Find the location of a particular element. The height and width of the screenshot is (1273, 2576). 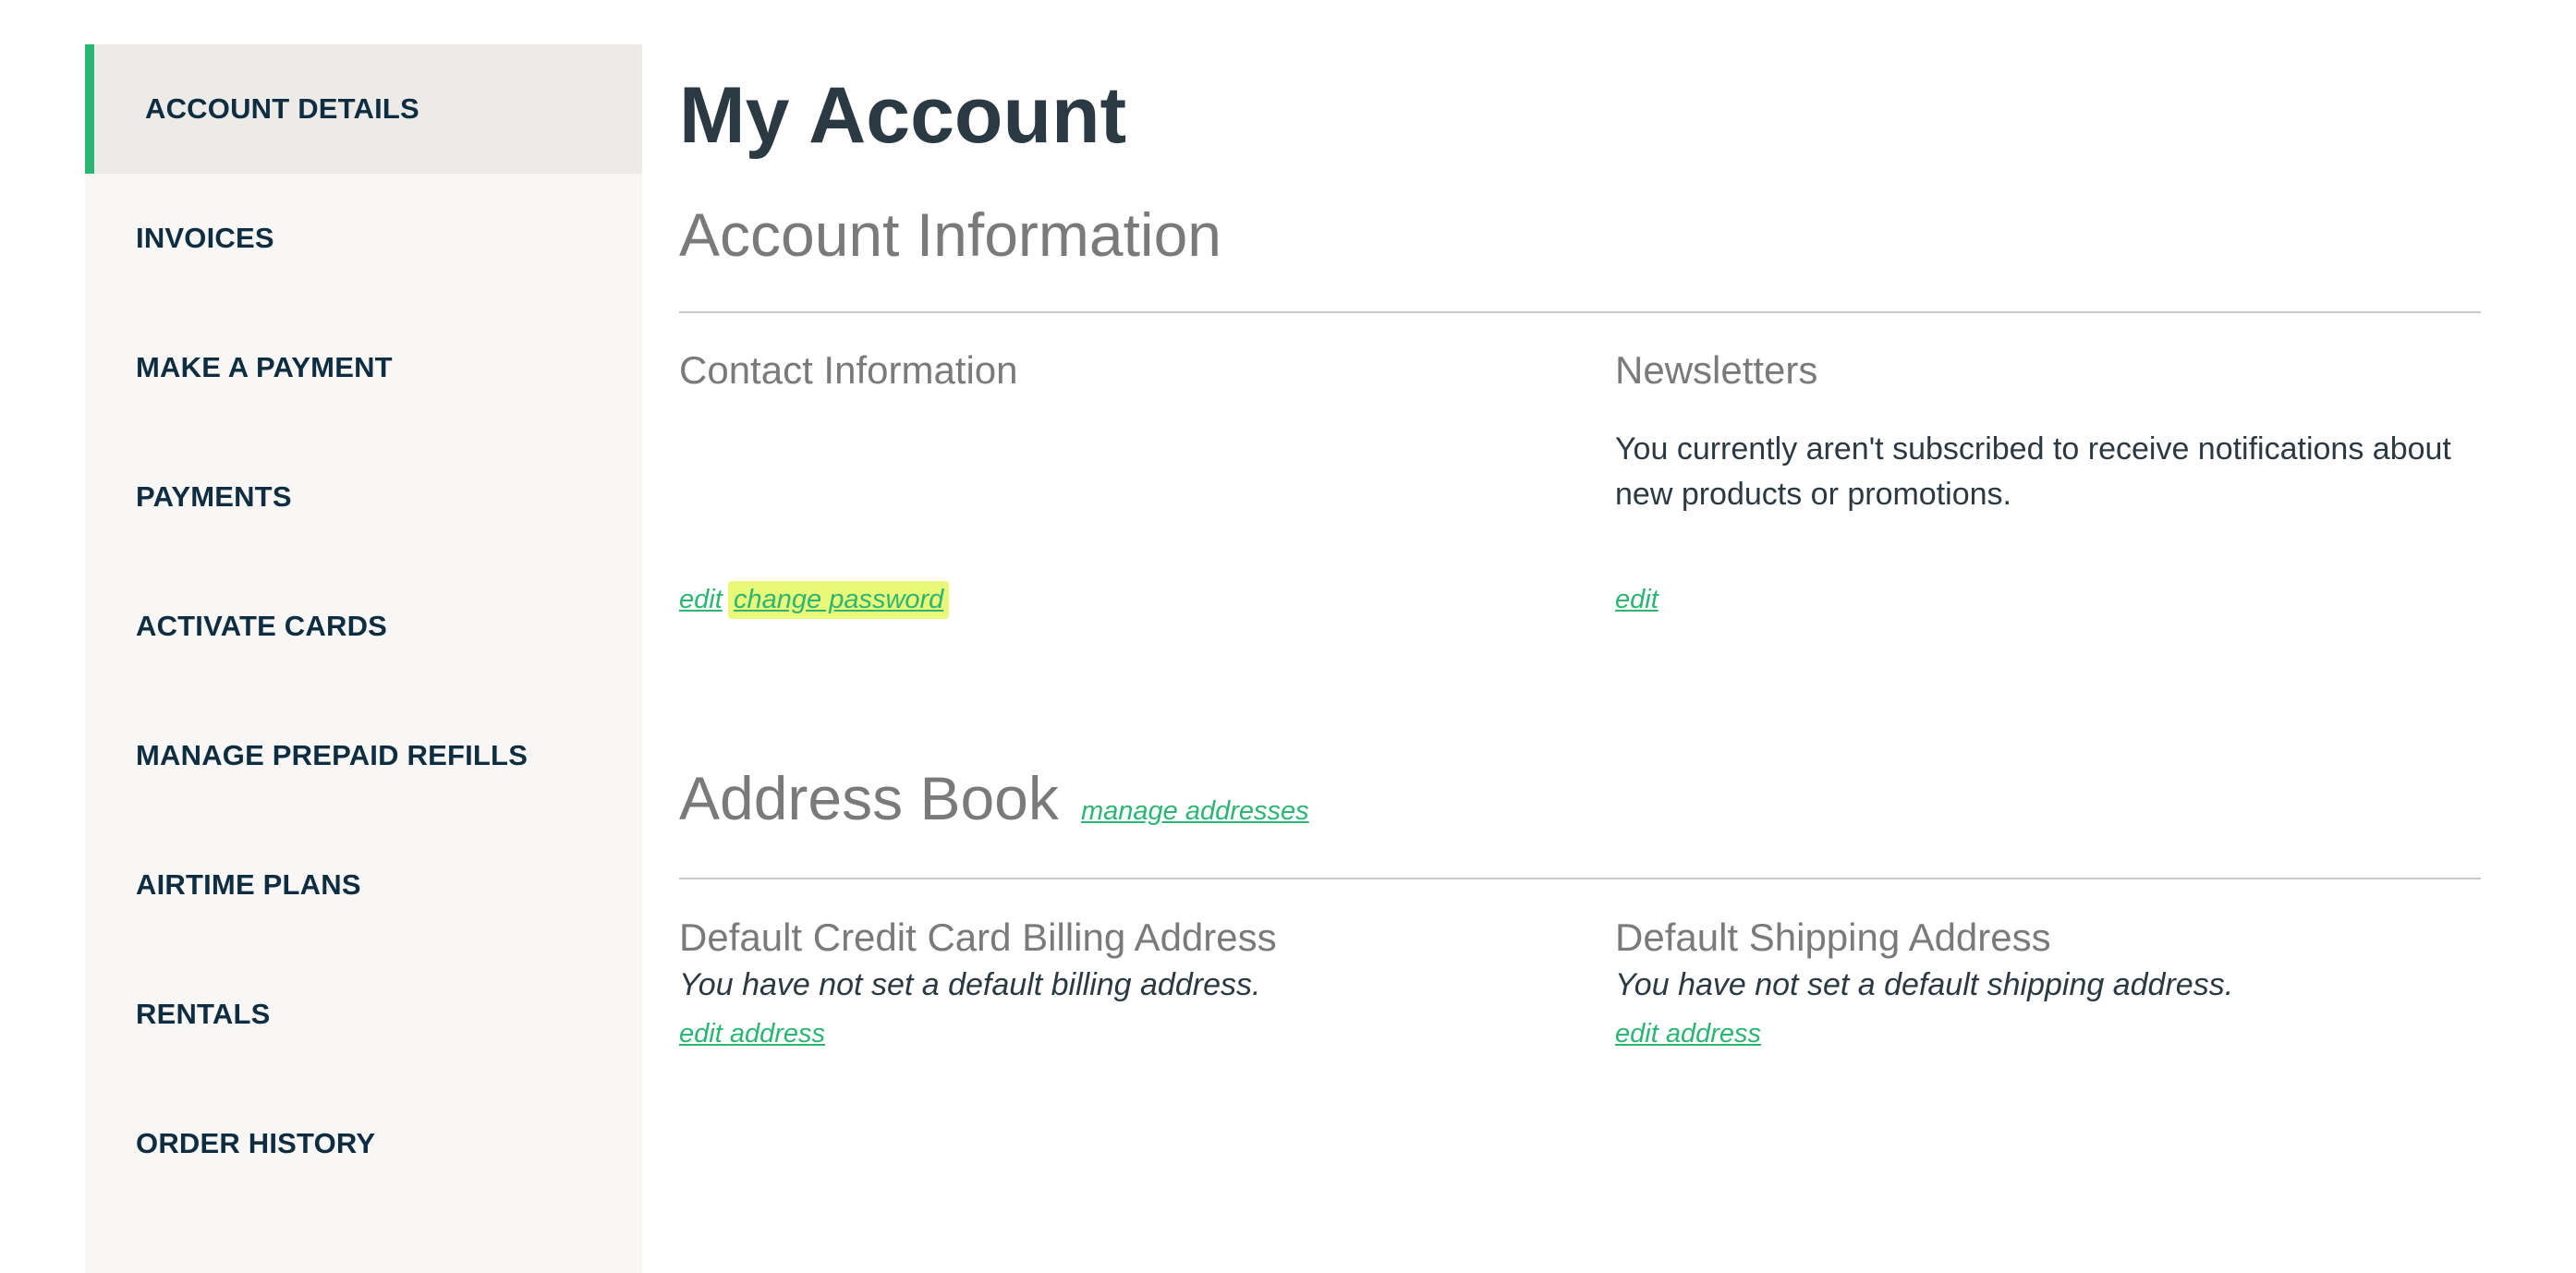

contact-edit-link: edit is located at coordinates (701, 600).